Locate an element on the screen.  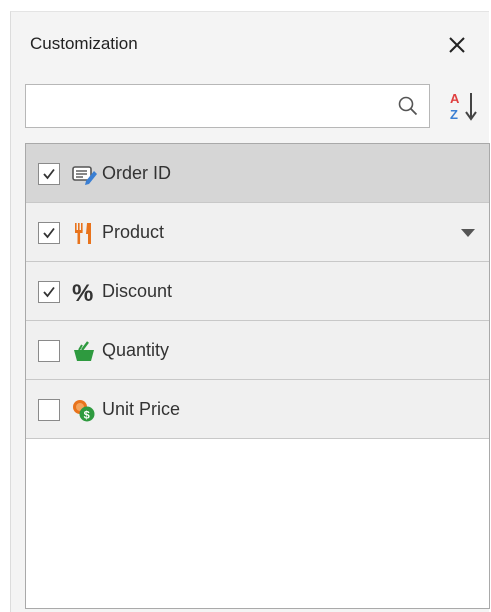
checkbox-order-id is located at coordinates (49, 174).